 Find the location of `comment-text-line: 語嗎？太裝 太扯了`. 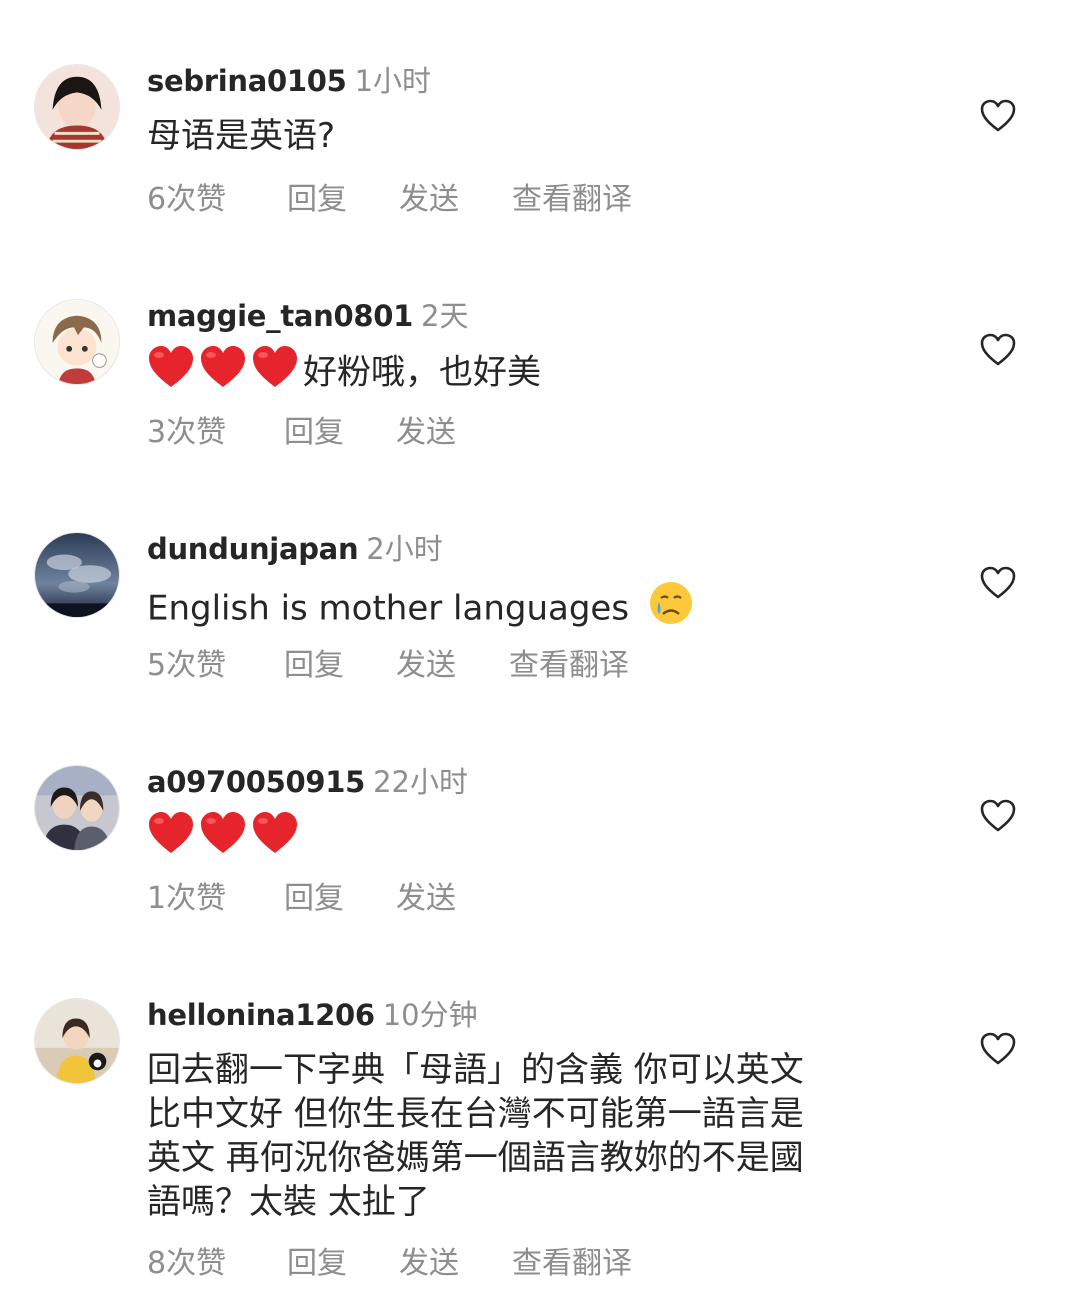

comment-text-line: 語嗎？太裝 太扯了 is located at coordinates (288, 1202).